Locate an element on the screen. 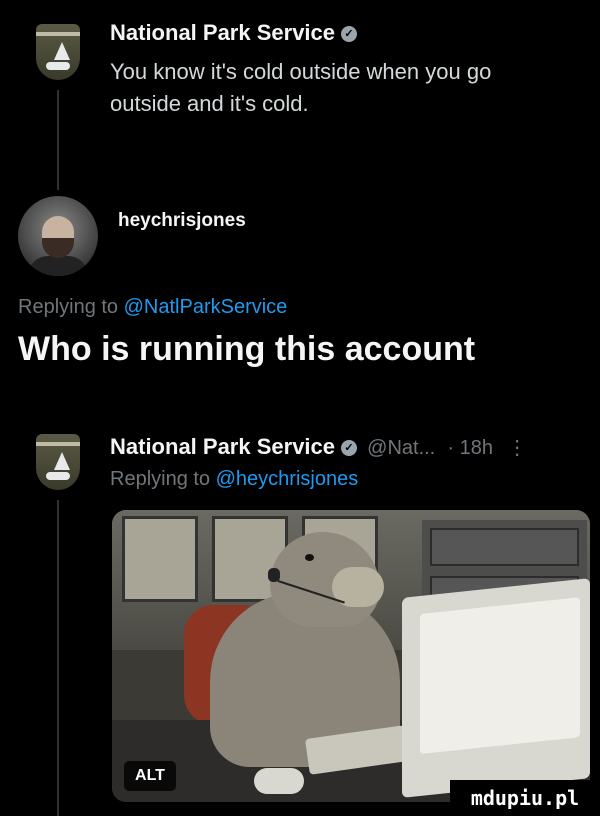 This screenshot has width=600, height=816. replying-handle-link: @NatlParkService is located at coordinates (206, 307).